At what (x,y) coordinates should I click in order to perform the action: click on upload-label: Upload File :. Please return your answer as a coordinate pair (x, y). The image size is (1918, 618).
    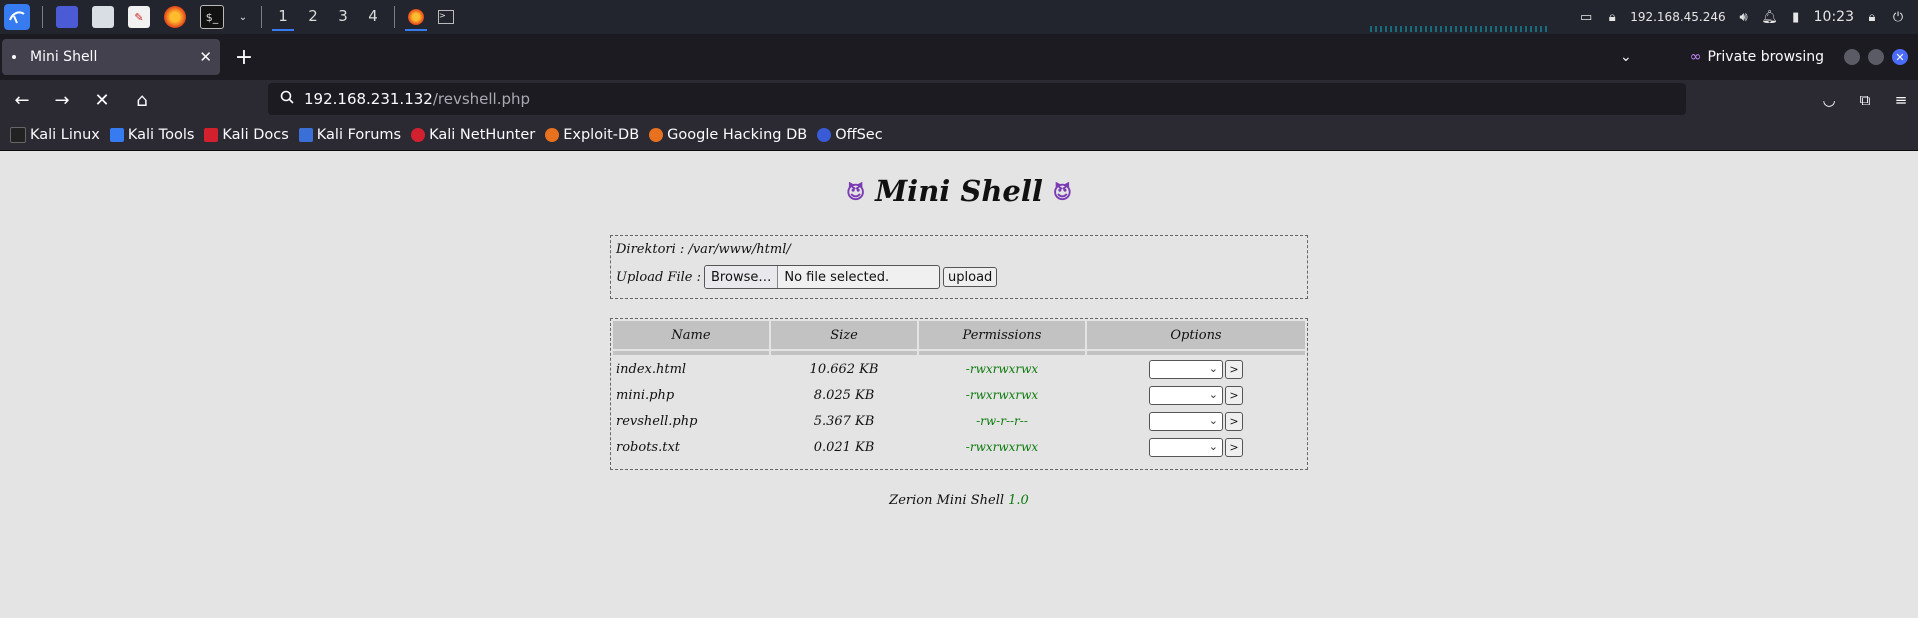
    Looking at the image, I should click on (659, 277).